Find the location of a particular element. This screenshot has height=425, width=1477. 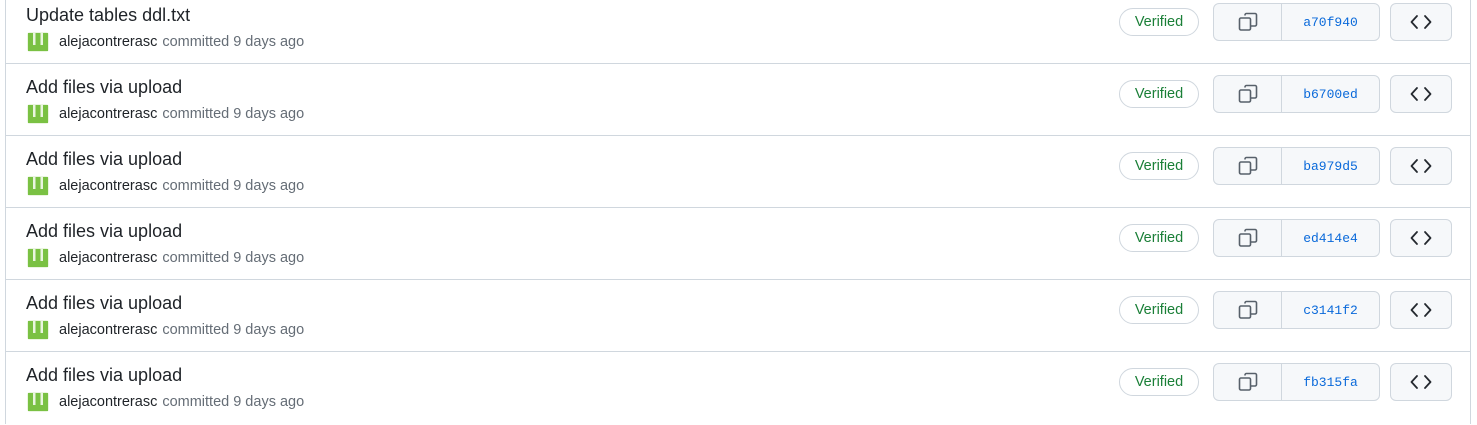

commit-sha-link: ba979d5 is located at coordinates (1330, 166).